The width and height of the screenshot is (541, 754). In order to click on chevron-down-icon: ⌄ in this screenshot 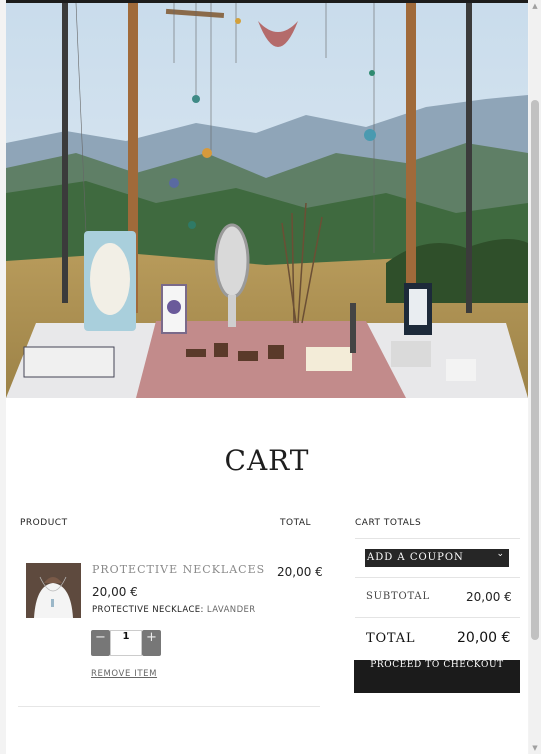, I will do `click(500, 554)`.